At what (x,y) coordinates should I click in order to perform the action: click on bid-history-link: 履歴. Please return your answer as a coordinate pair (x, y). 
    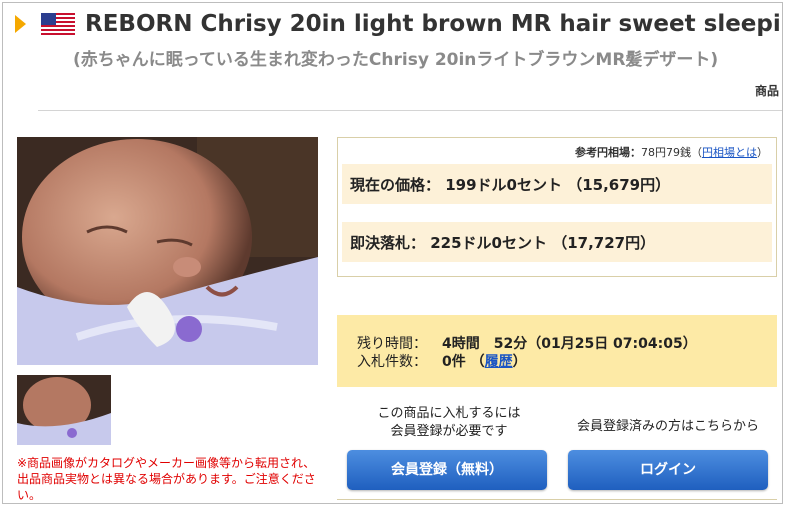
    Looking at the image, I should click on (499, 362).